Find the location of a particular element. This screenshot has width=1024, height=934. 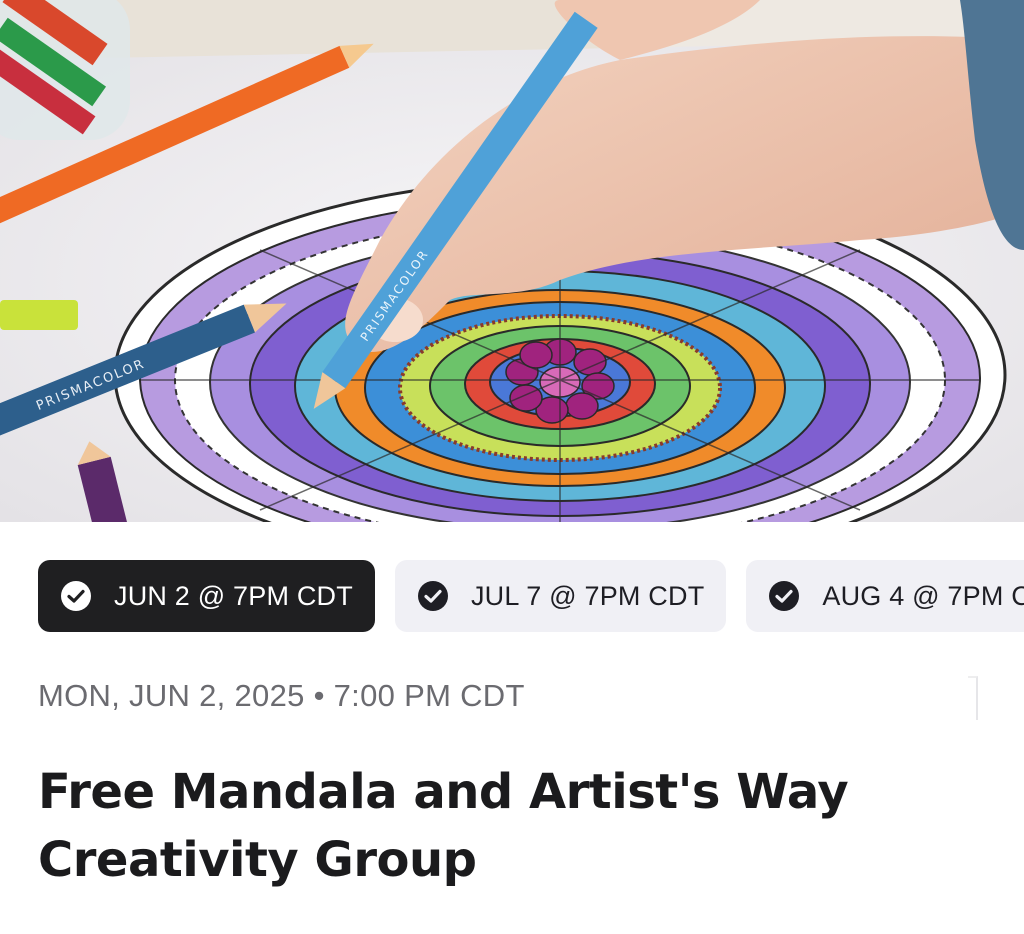

date-chip-label: JUN 2 @ 7PM CDT is located at coordinates (233, 595).